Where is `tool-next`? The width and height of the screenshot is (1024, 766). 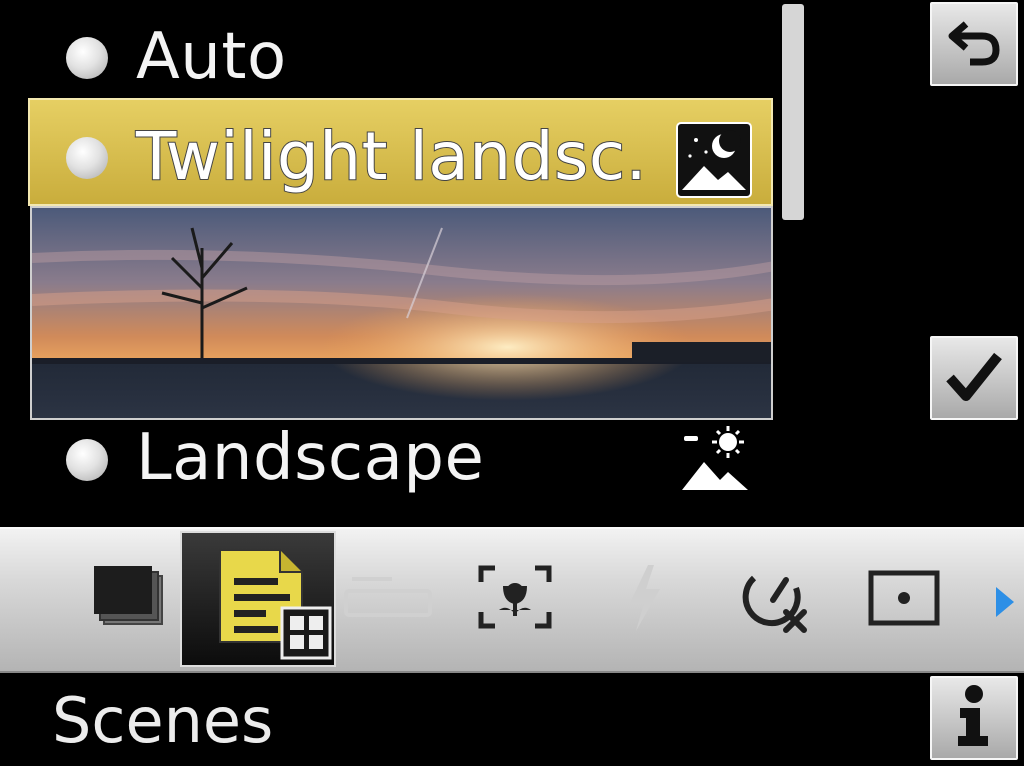
tool-next is located at coordinates (1005, 604).